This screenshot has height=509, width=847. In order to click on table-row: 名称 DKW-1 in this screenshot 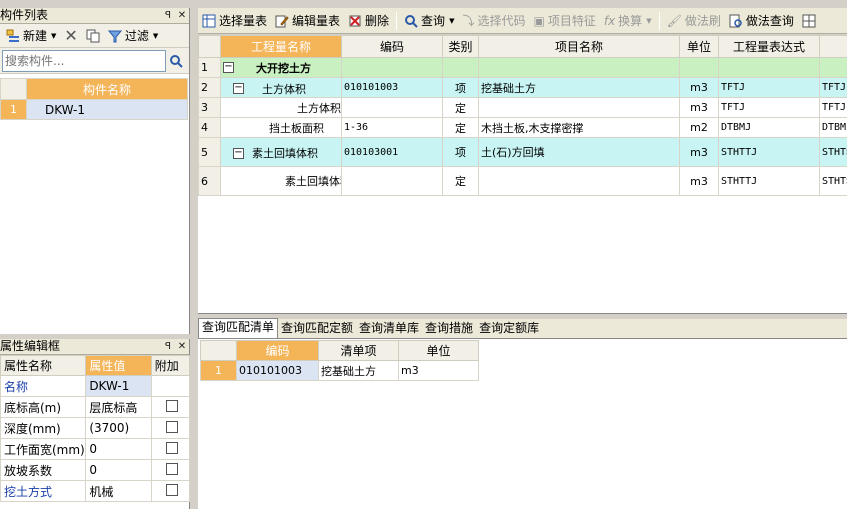, I will do `click(95, 386)`.